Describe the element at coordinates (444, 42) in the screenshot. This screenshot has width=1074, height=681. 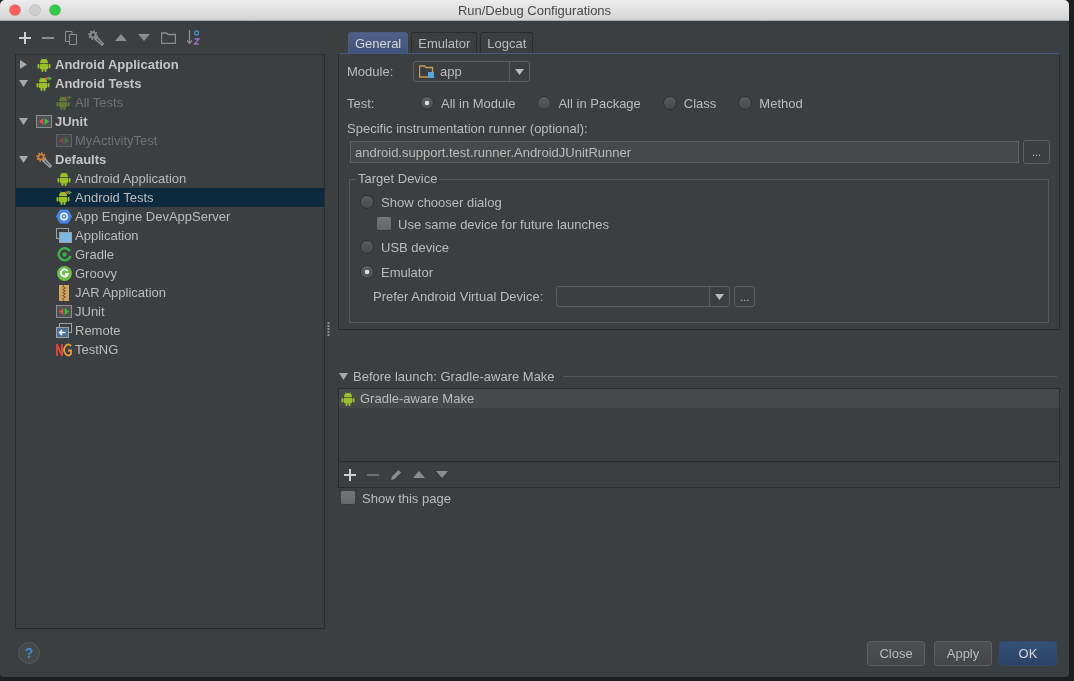
I see `tab: Emulator` at that location.